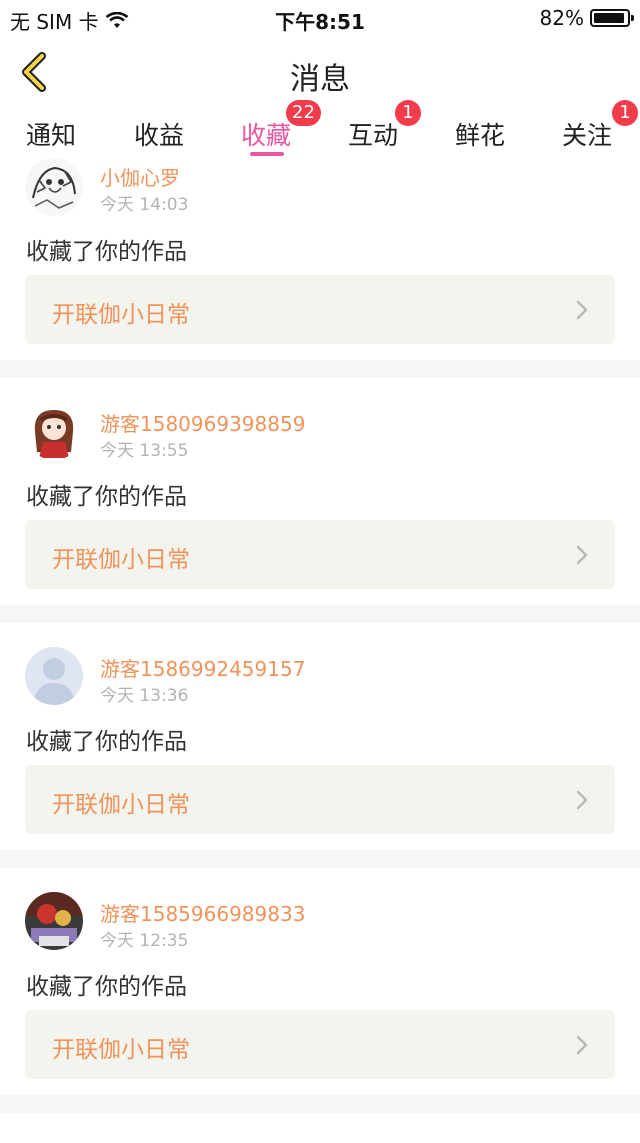  Describe the element at coordinates (51, 134) in the screenshot. I see `tab-notice: 通知` at that location.